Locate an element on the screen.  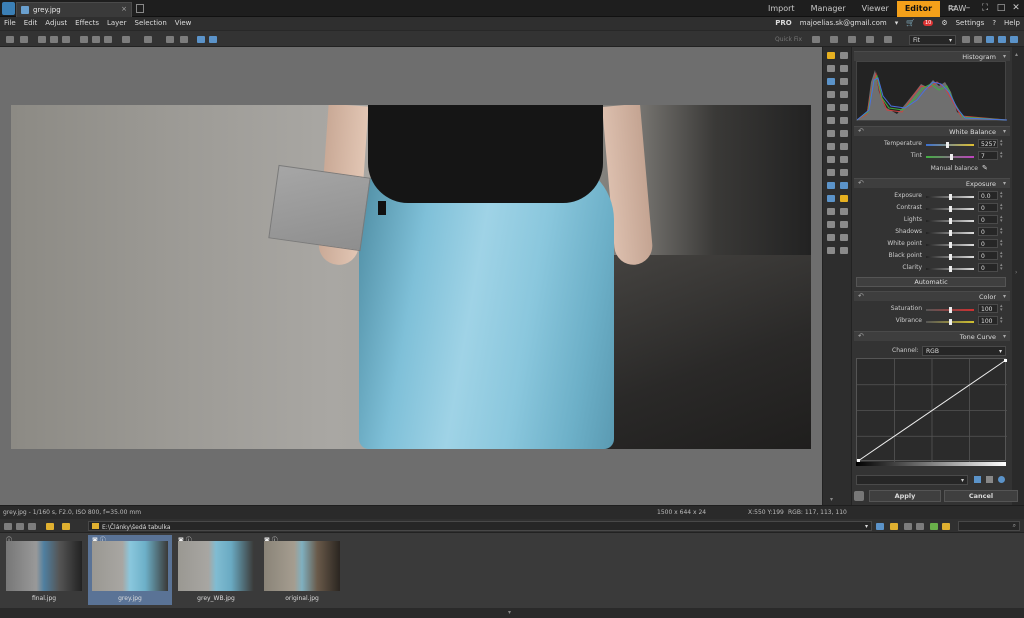
menu-edit: Edit is located at coordinates (31, 23).